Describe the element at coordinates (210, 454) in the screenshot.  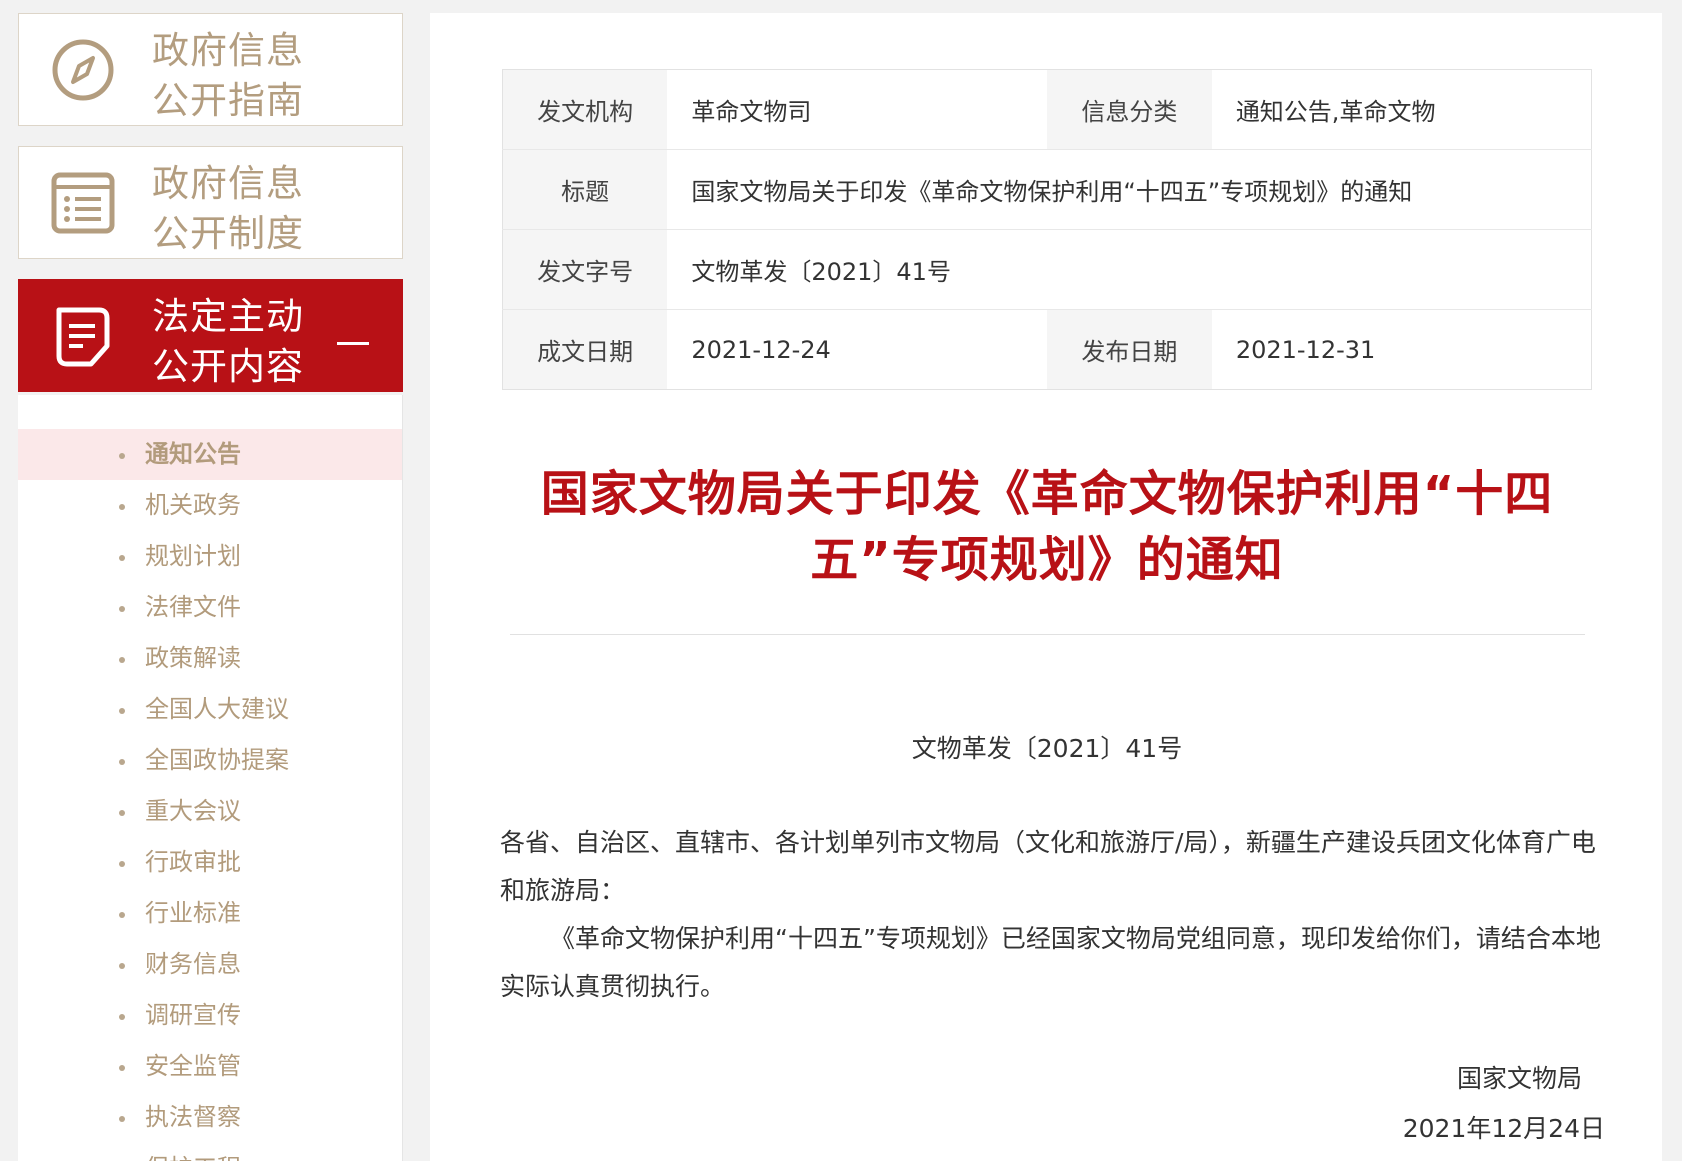
I see `subnav-item-notices: 通知公告` at that location.